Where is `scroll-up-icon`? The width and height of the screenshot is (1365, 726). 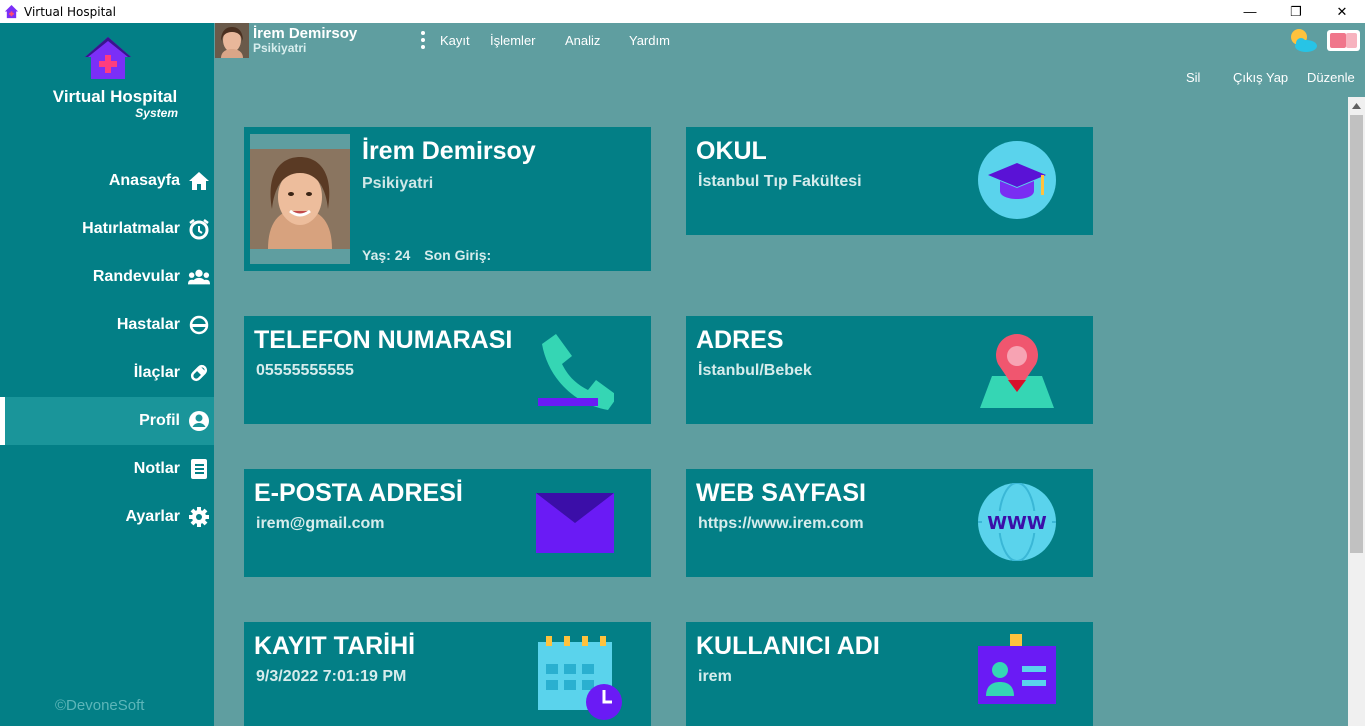
scroll-up-icon is located at coordinates (1356, 105).